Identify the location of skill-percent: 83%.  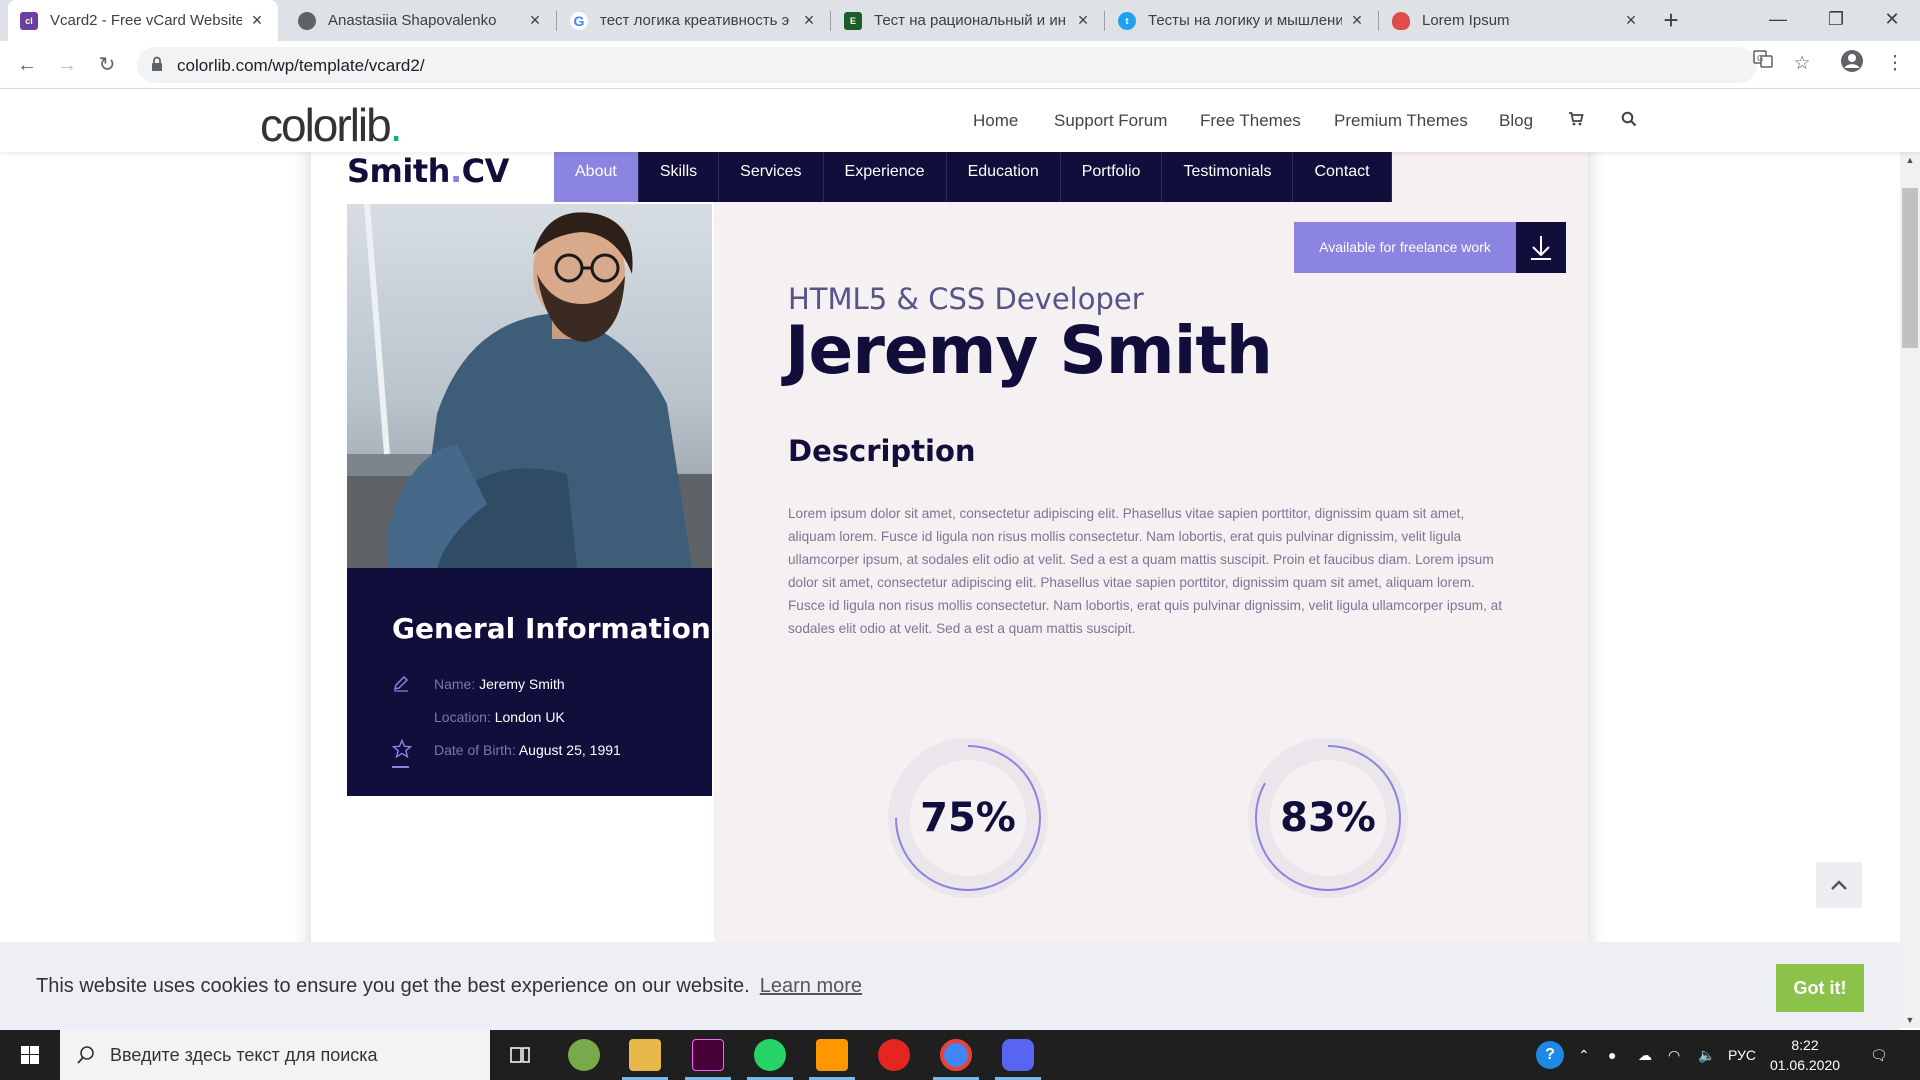
(1328, 818).